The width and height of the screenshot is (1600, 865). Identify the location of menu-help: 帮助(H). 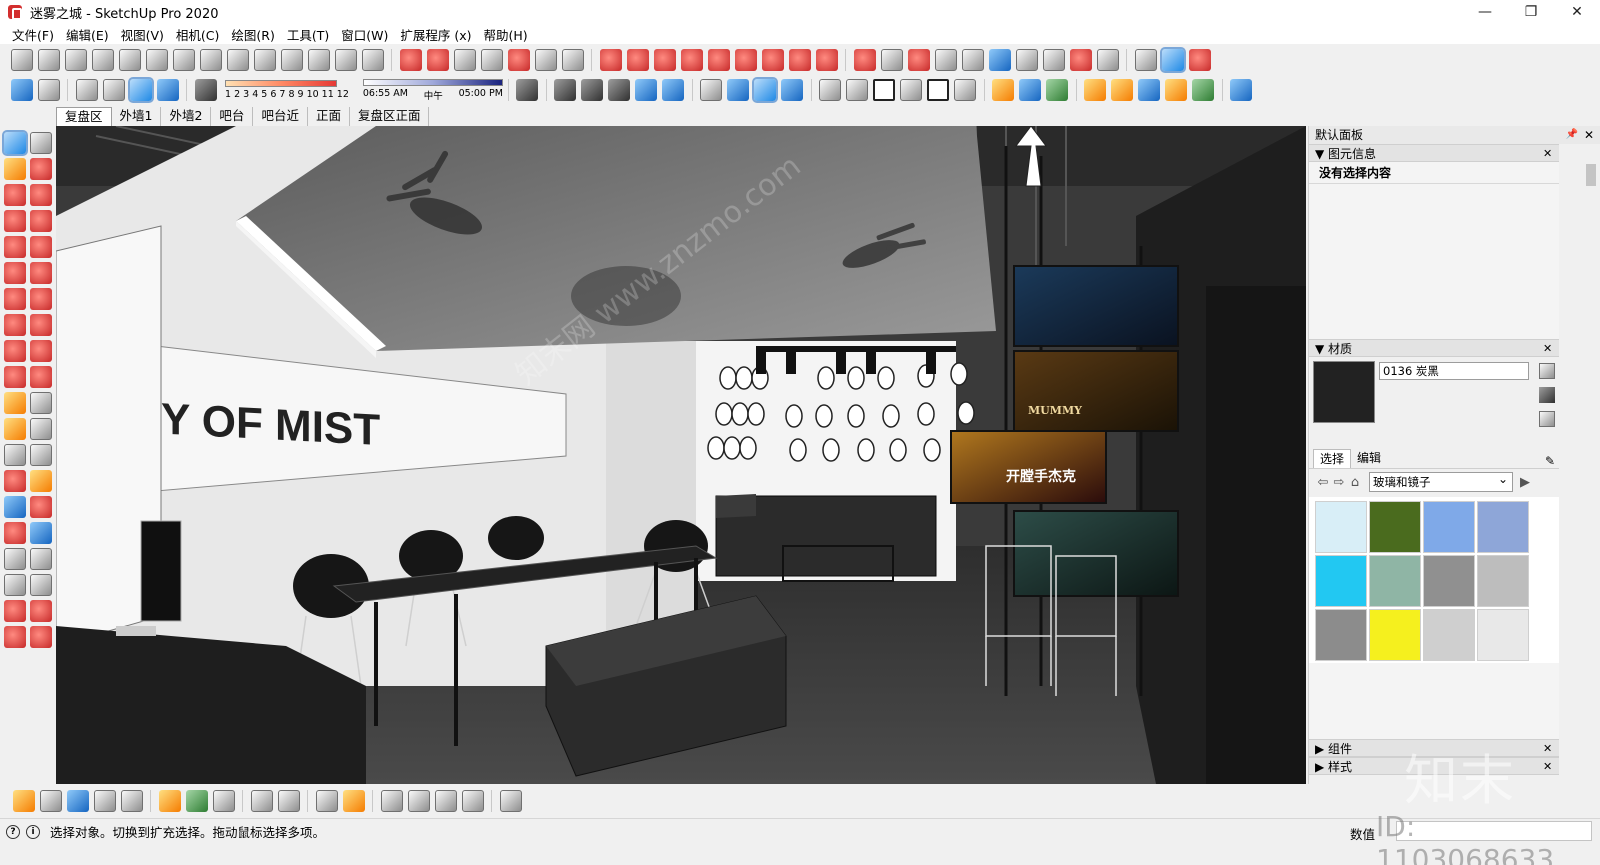
(506, 34).